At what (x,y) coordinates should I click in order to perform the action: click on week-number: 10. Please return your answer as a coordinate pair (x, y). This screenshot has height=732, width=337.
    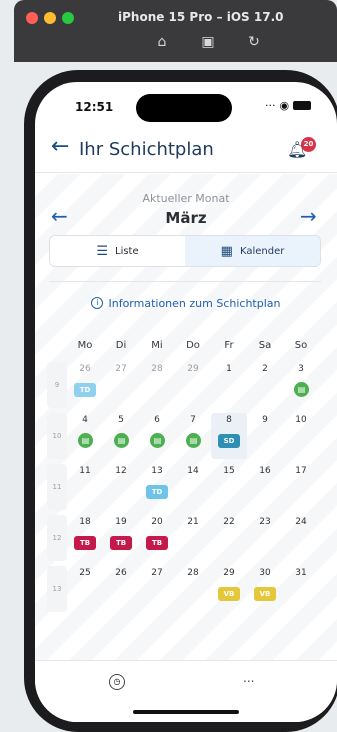
    Looking at the image, I should click on (57, 436).